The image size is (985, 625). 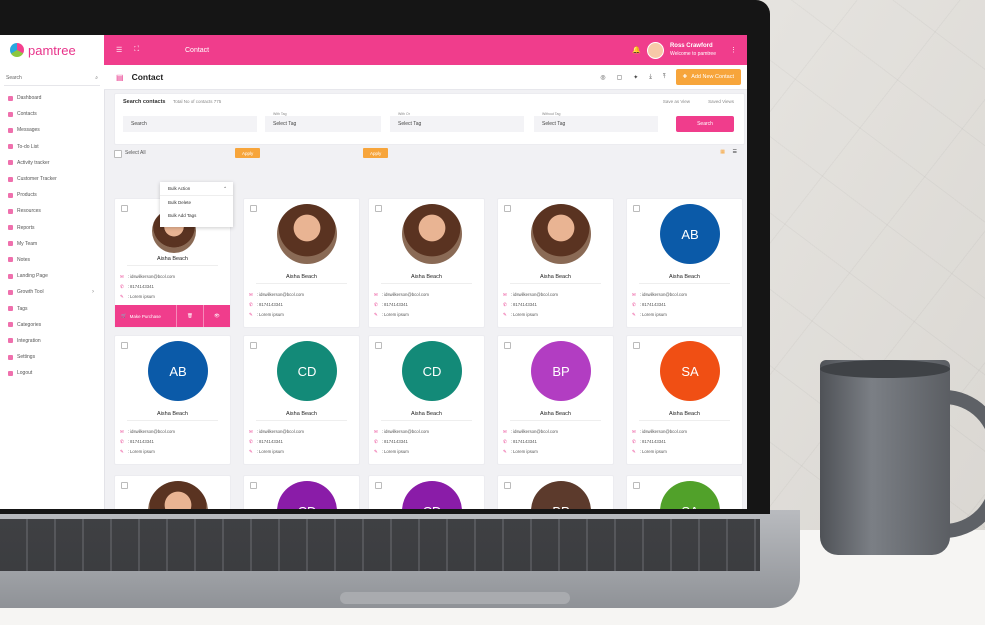 I want to click on apply-button: Apply, so click(x=248, y=153).